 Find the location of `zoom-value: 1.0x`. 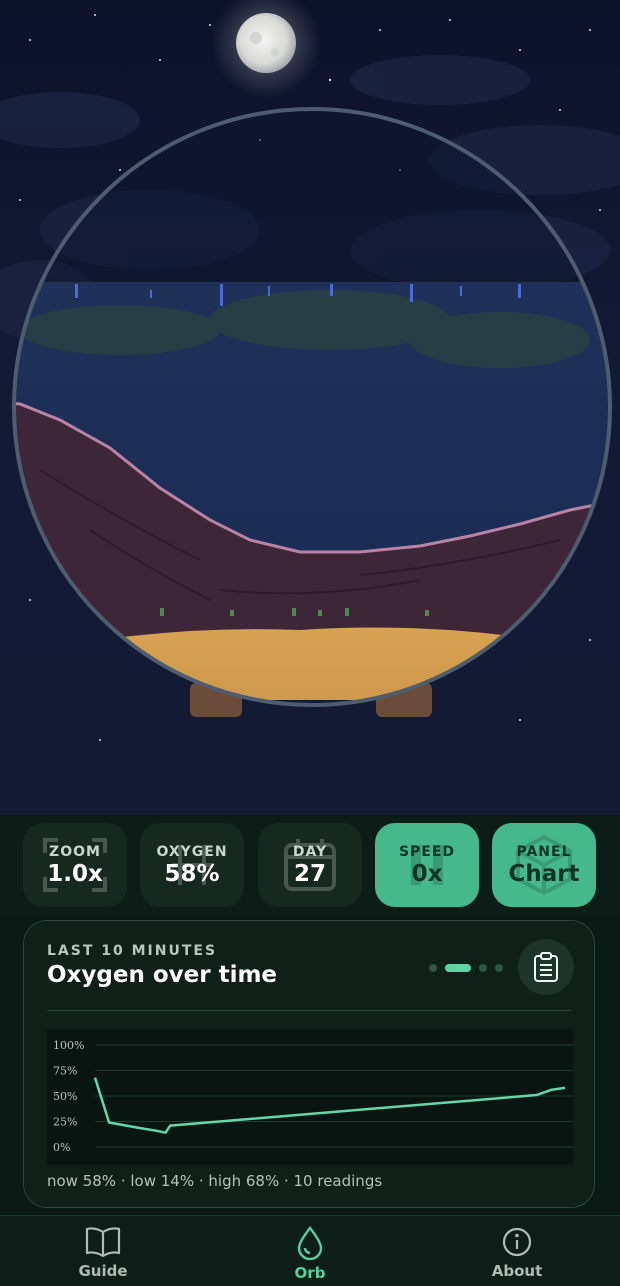

zoom-value: 1.0x is located at coordinates (75, 873).